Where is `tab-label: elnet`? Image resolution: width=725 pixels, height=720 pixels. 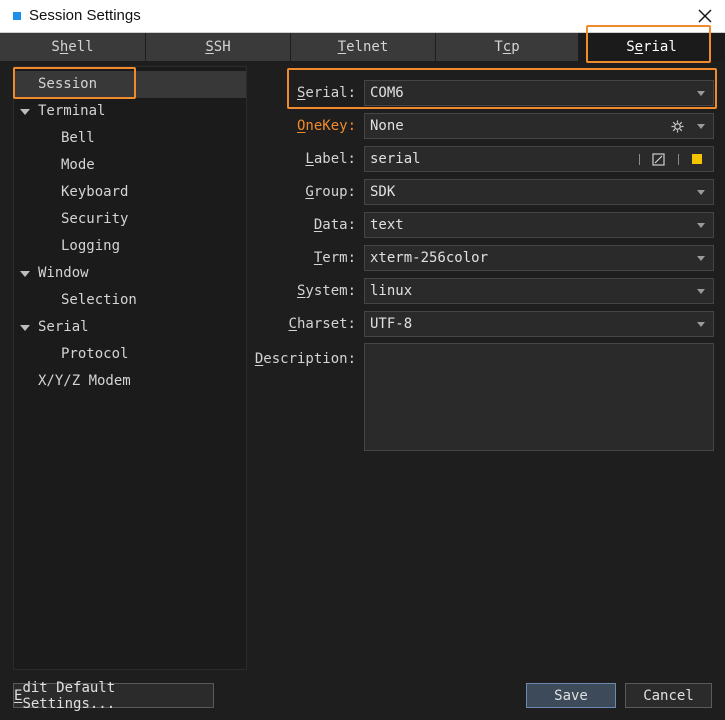 tab-label: elnet is located at coordinates (367, 47).